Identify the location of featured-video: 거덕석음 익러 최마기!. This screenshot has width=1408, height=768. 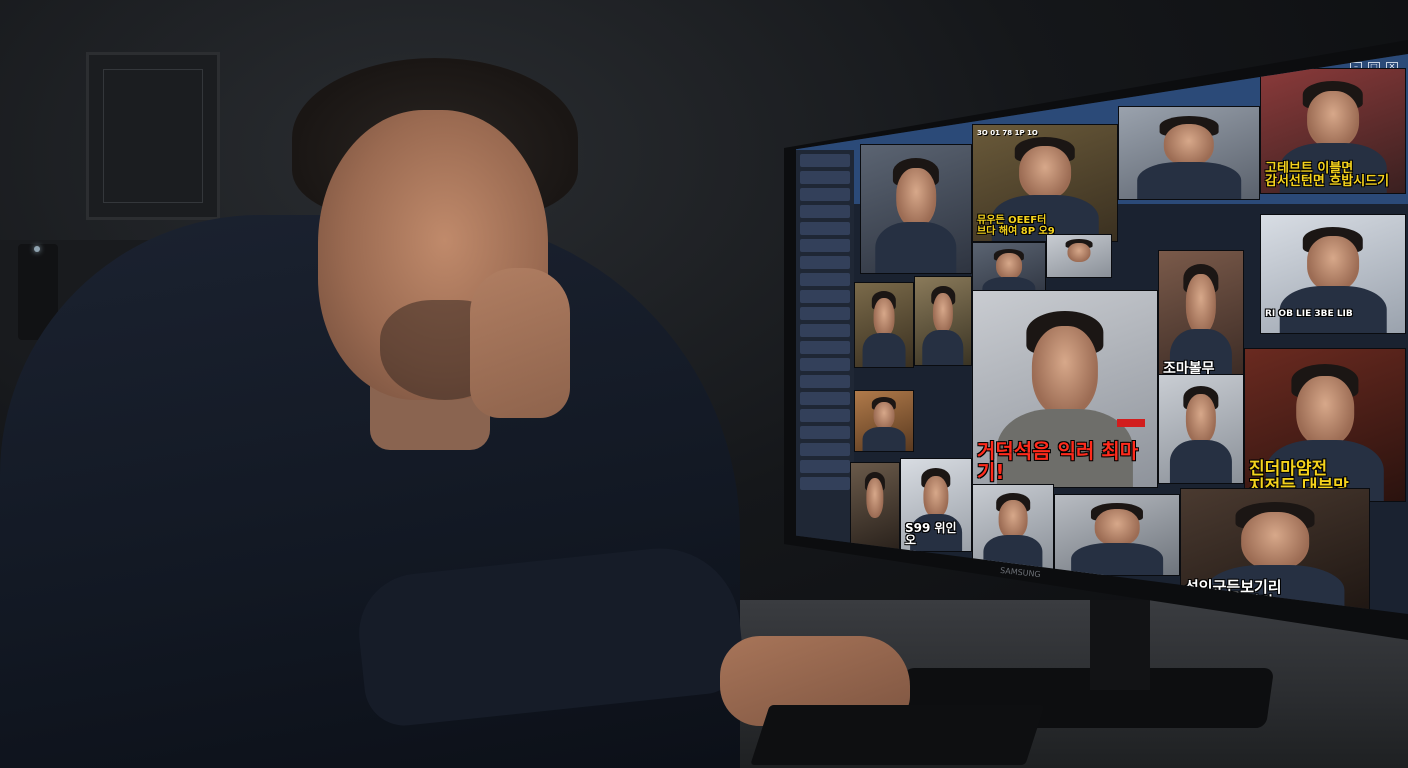
(1065, 389).